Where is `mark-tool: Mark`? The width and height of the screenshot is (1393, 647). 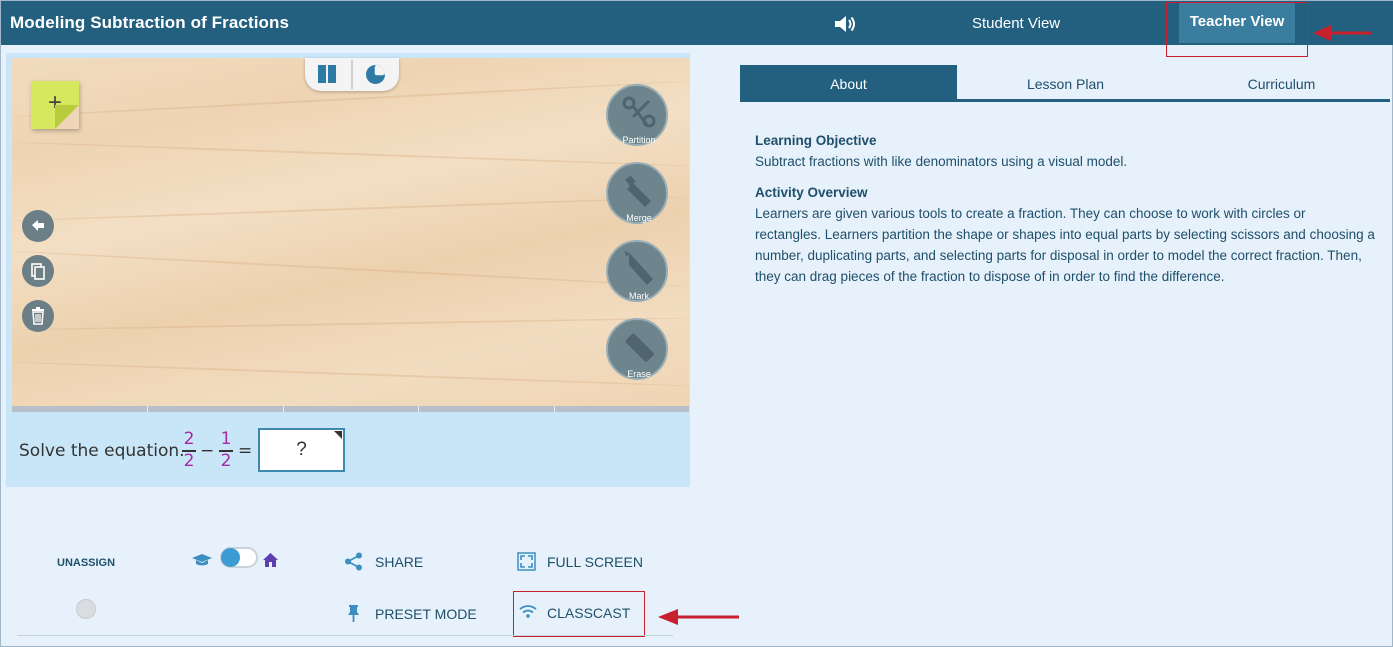
mark-tool: Mark is located at coordinates (637, 271).